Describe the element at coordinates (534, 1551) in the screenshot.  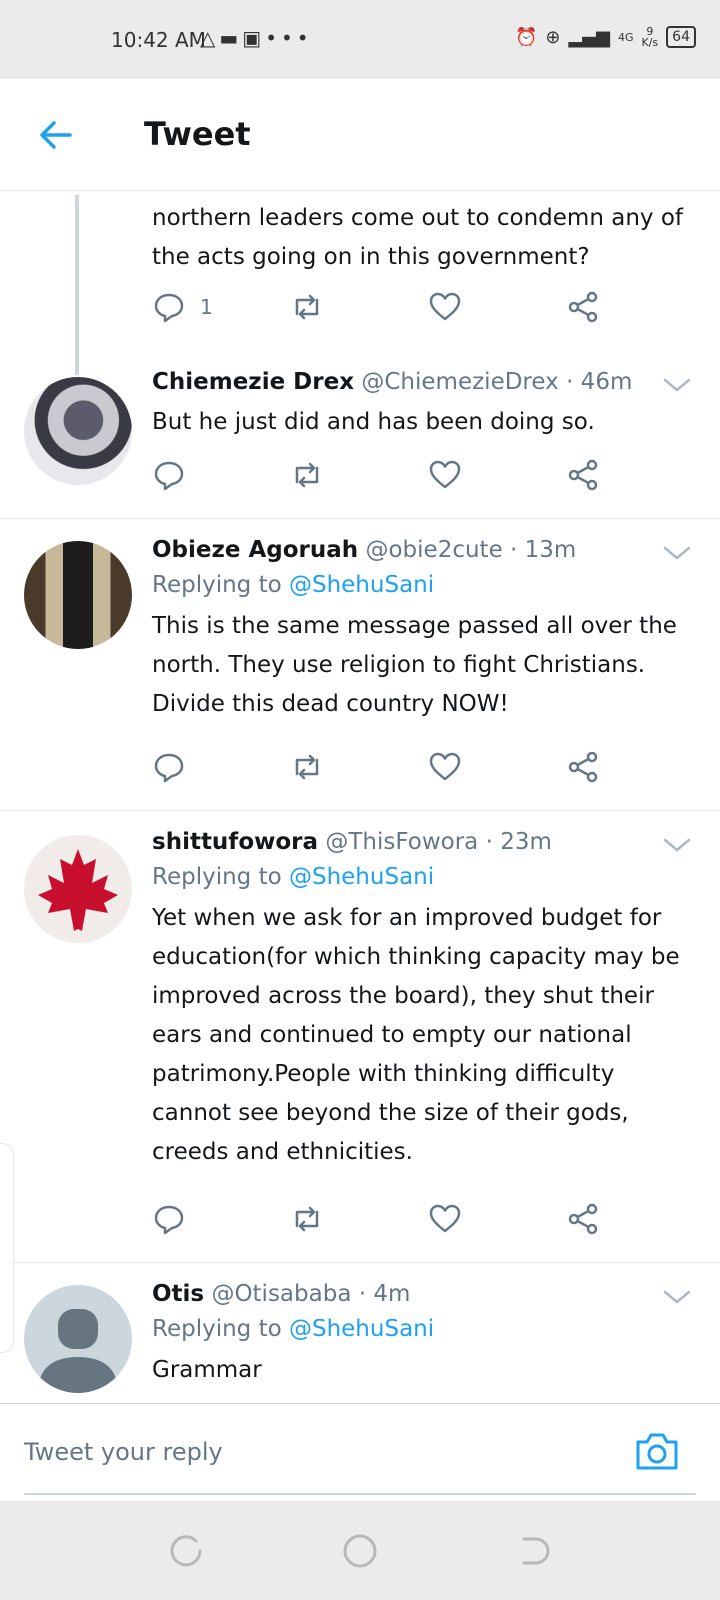
I see `back-nav-icon` at that location.